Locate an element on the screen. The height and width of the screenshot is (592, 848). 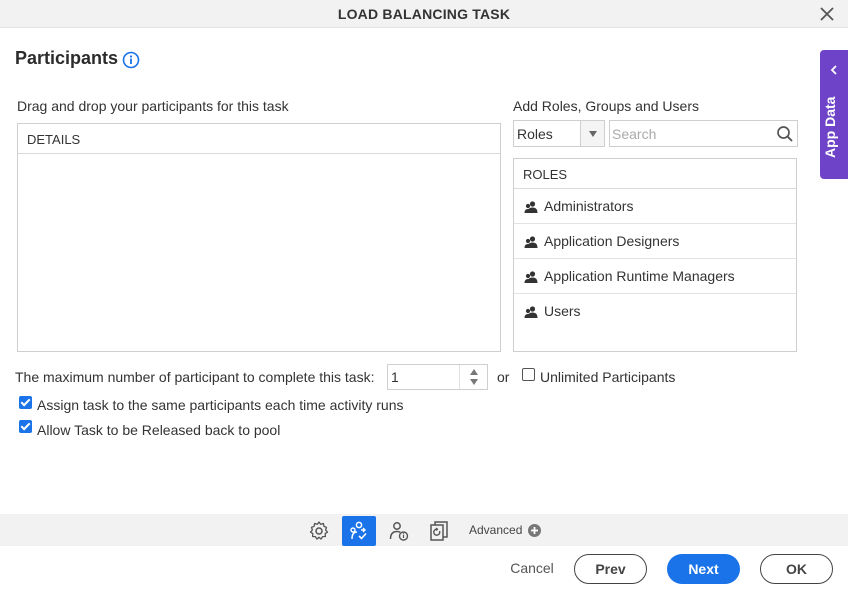
ok-button: OK is located at coordinates (796, 569).